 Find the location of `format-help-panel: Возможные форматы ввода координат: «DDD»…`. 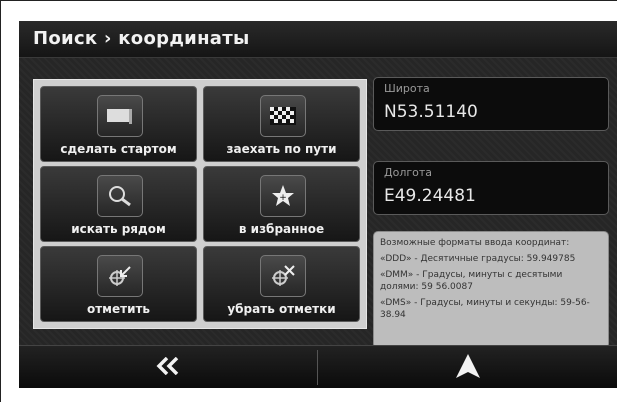

format-help-panel: Возможные форматы ввода координат: «DDD»… is located at coordinates (491, 290).